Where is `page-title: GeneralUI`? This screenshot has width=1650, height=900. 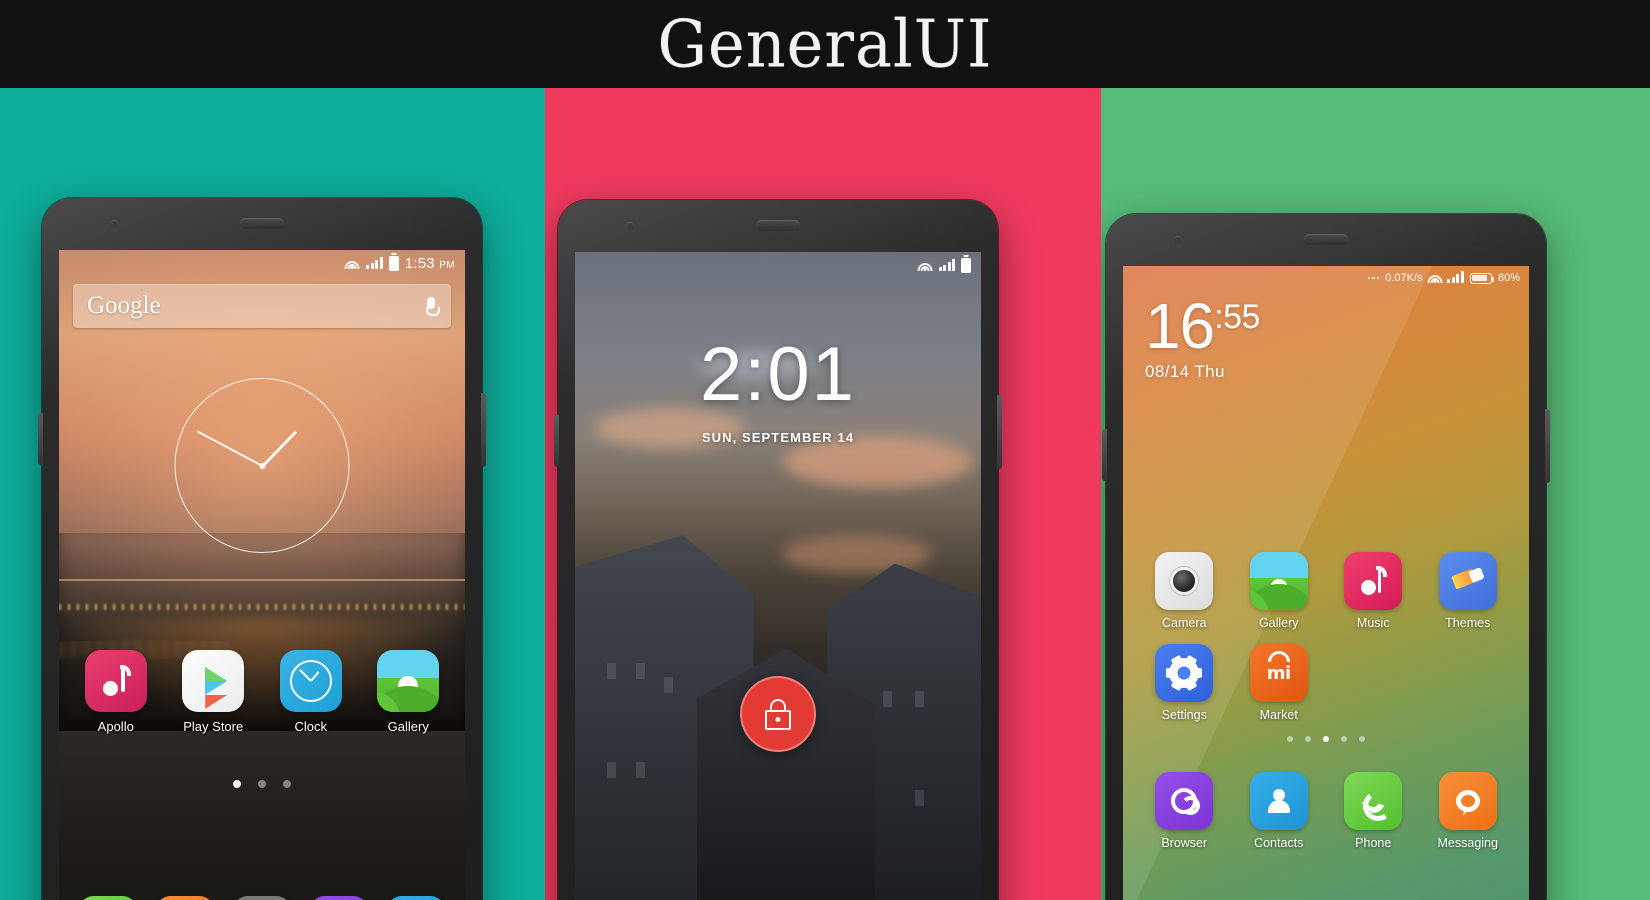
page-title: GeneralUI is located at coordinates (825, 43).